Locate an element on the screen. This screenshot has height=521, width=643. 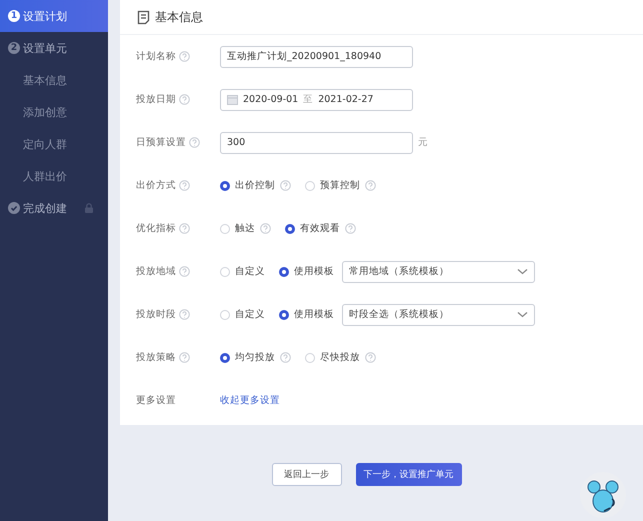
substep-item: 人群出价 is located at coordinates (54, 176).